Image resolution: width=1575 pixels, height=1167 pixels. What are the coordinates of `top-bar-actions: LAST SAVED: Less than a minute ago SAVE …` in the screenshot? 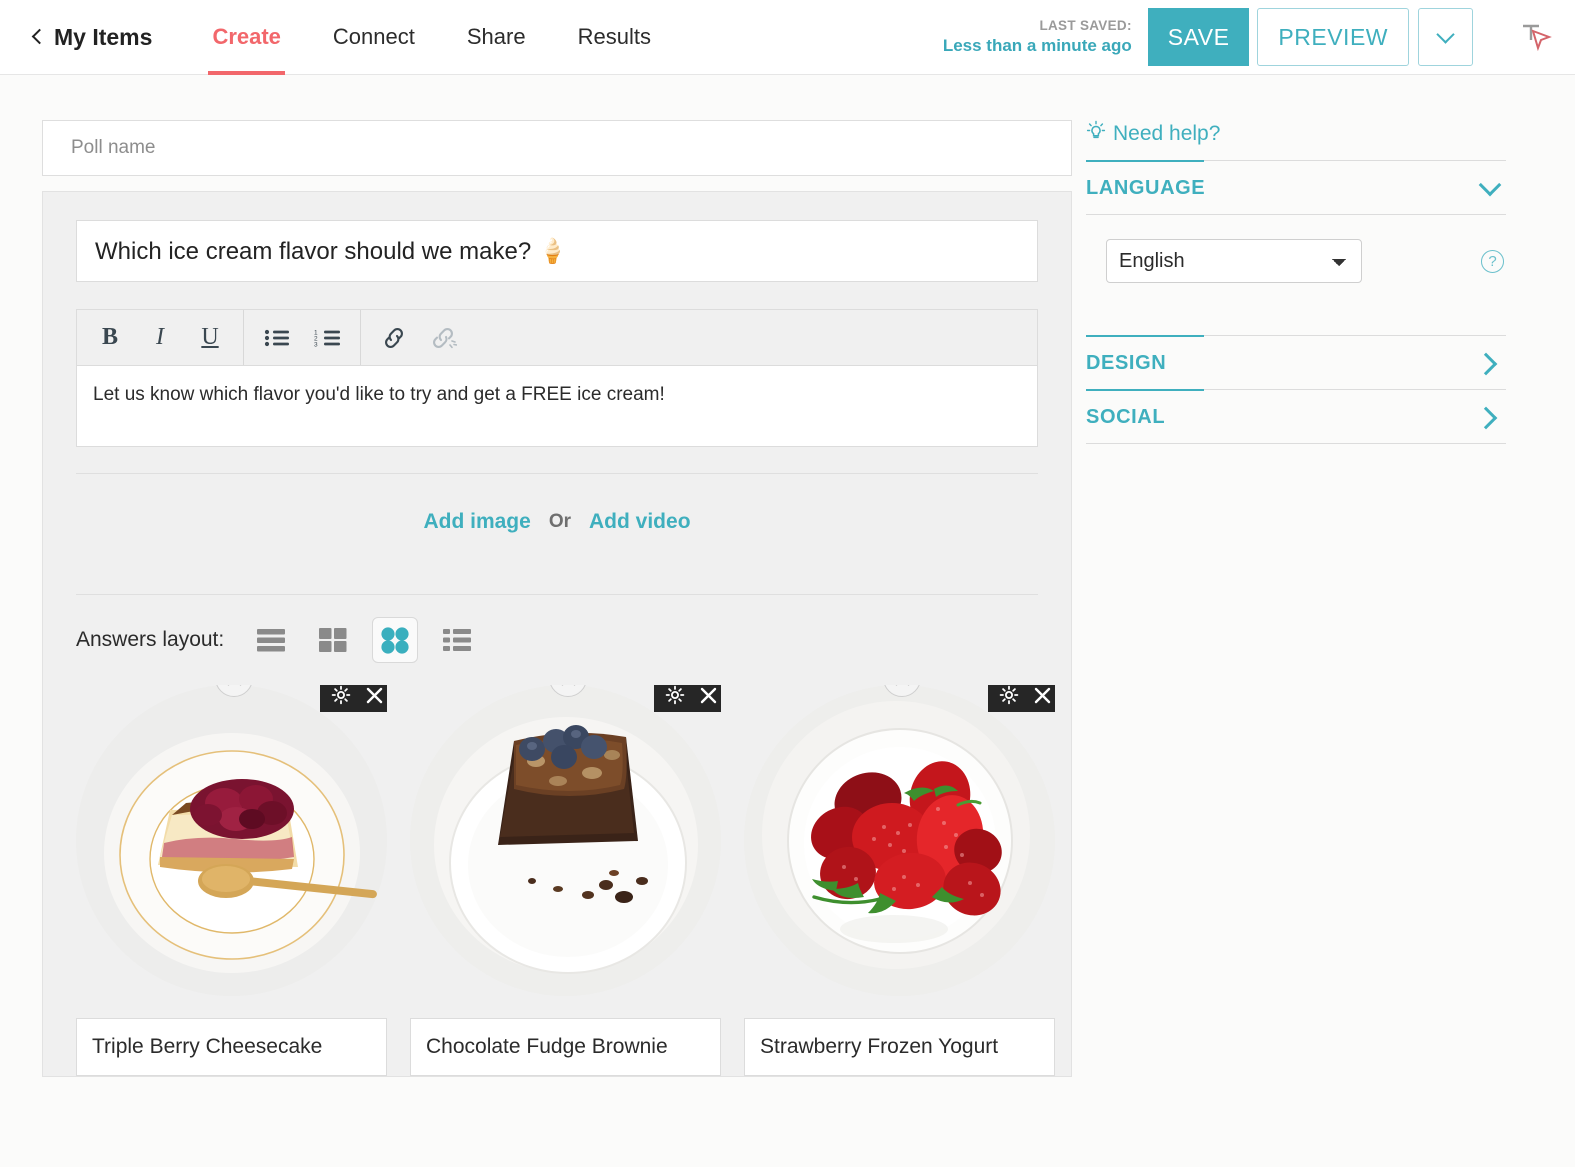 It's located at (1248, 37).